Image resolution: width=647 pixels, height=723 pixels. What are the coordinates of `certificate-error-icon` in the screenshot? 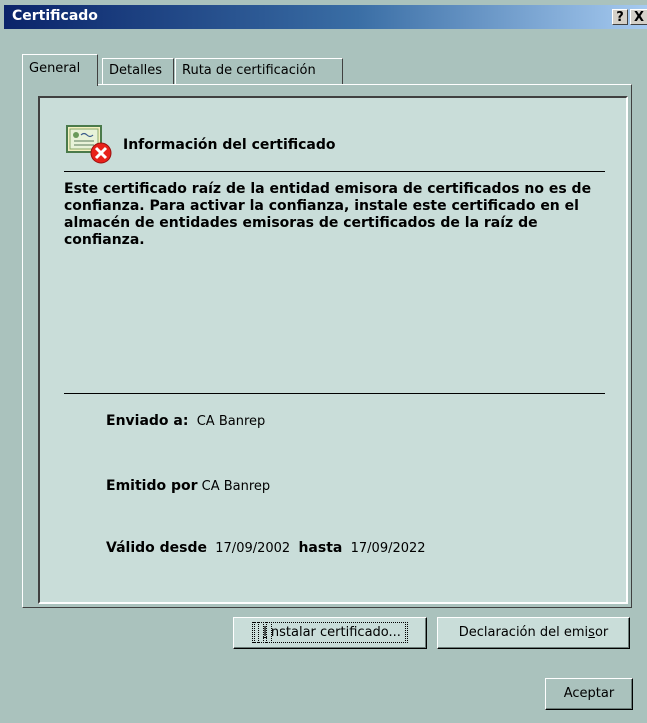 It's located at (89, 144).